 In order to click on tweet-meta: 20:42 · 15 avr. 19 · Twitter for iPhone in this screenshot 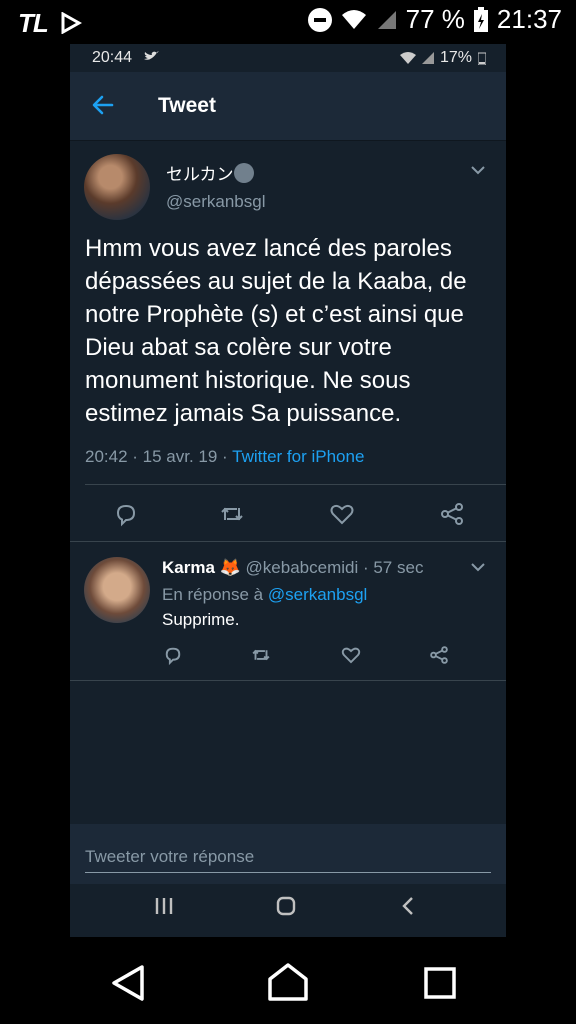, I will do `click(224, 457)`.